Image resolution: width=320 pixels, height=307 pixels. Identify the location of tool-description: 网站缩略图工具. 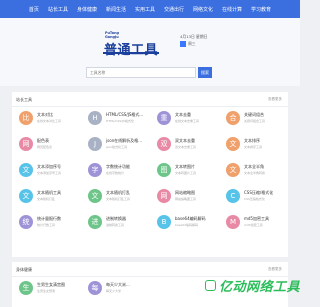
(186, 199).